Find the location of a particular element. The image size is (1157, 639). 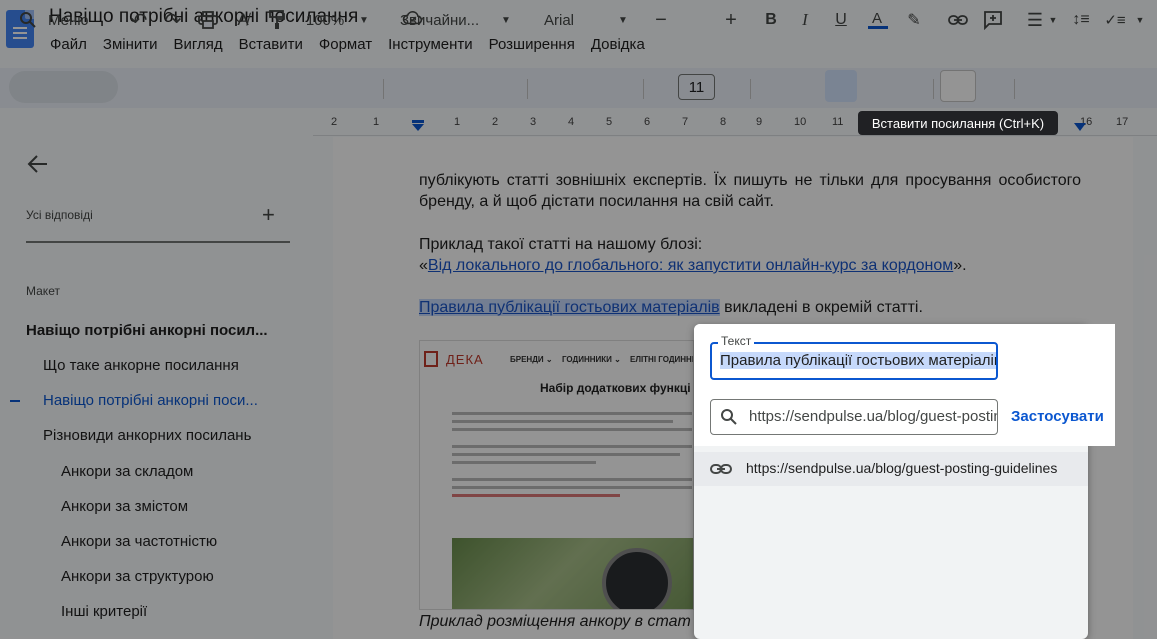

ruler-tick-label: 11 is located at coordinates (838, 122).